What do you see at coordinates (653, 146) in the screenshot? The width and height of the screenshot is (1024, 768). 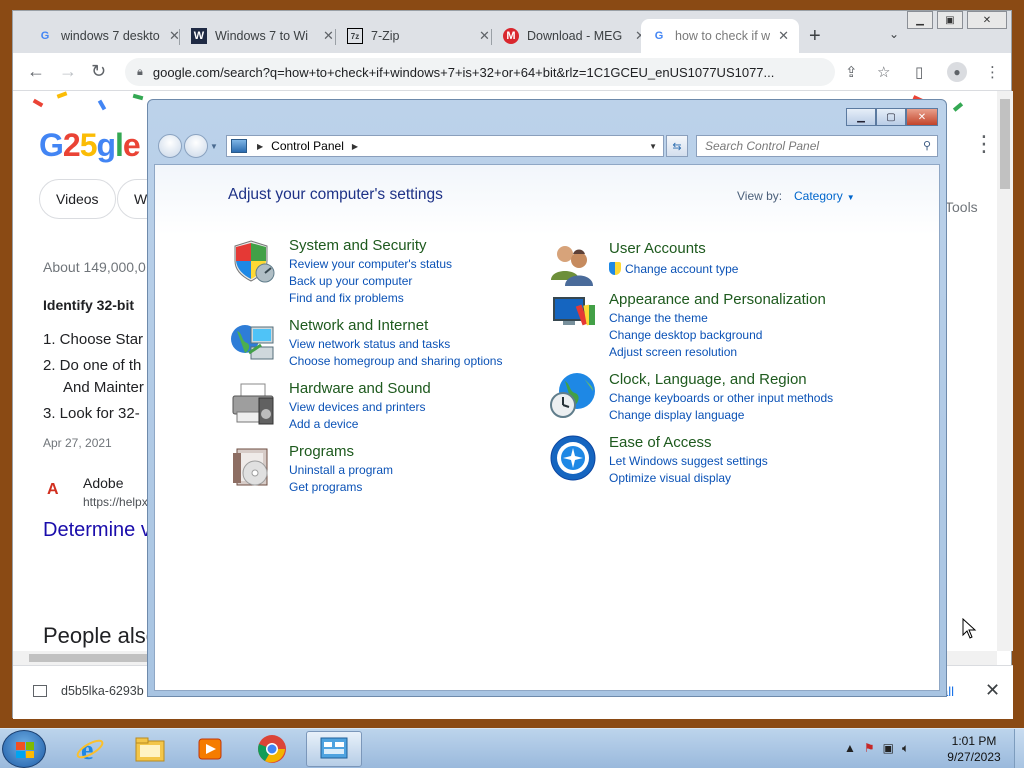 I see `address-dropdown-icon: ▼` at bounding box center [653, 146].